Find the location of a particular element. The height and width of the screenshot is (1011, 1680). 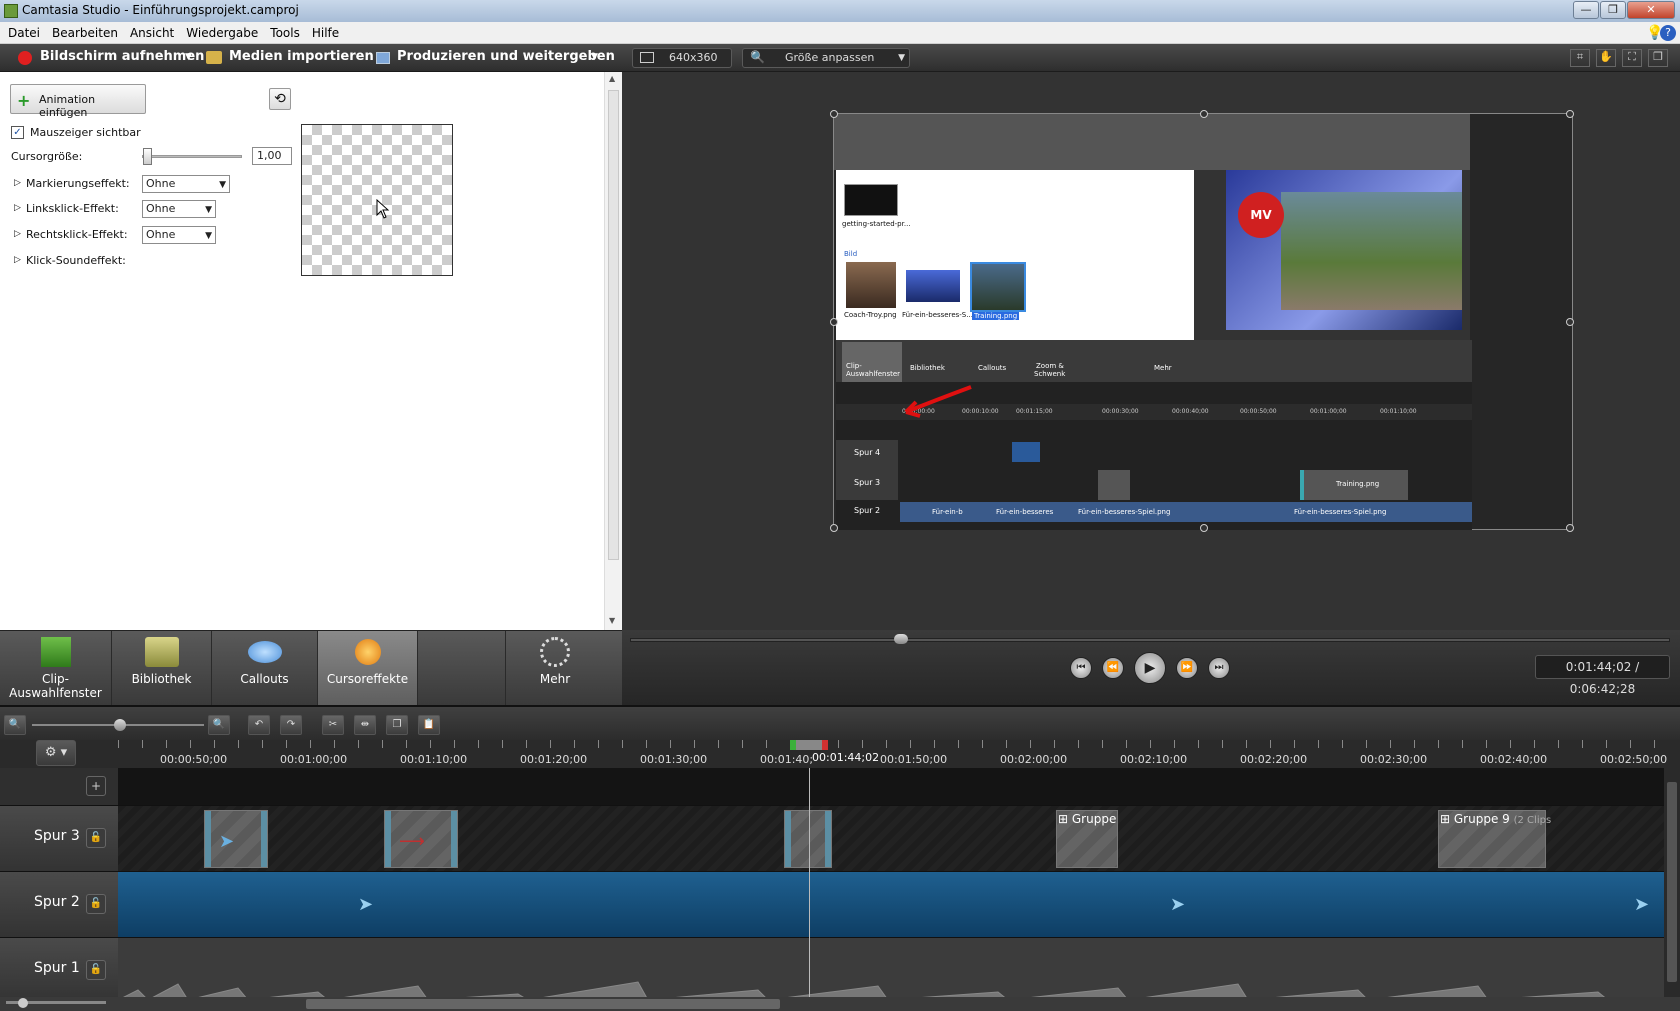

inner-tab-clipbin-label-2: Auswahlfenster is located at coordinates (873, 374).